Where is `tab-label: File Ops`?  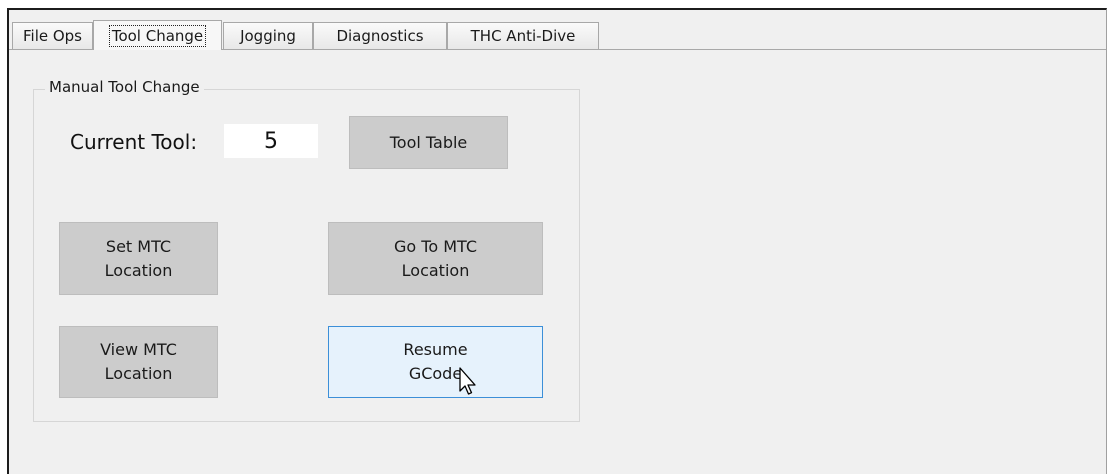
tab-label: File Ops is located at coordinates (52, 36).